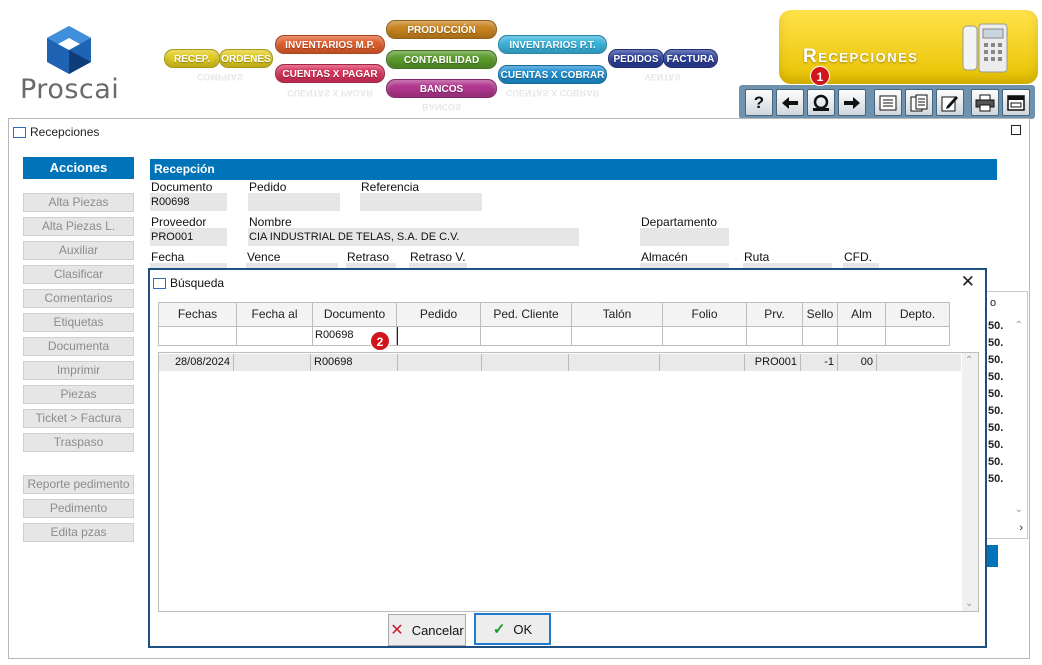 Image resolution: width=1042 pixels, height=665 pixels. I want to click on action-documenta: Documenta, so click(78, 346).